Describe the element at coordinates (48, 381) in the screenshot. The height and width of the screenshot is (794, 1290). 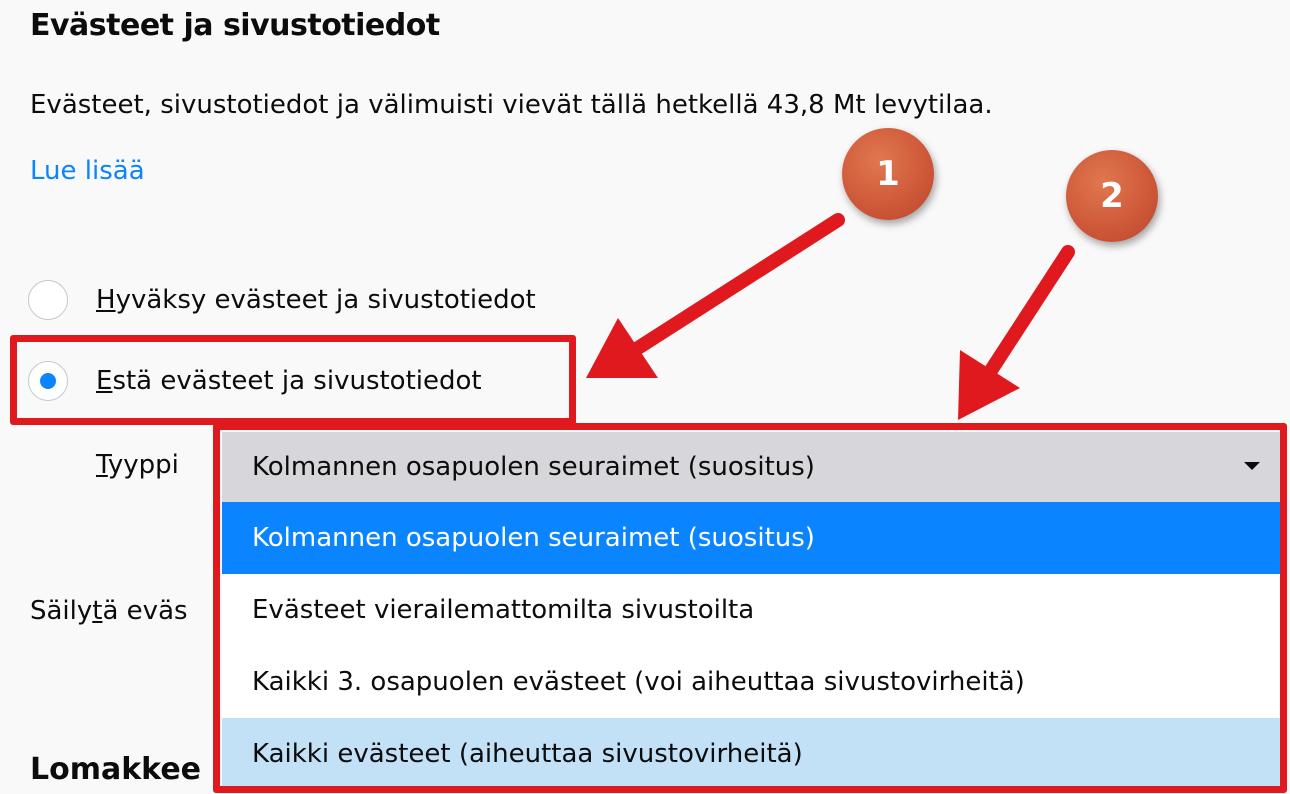
I see `radio-button-block` at that location.